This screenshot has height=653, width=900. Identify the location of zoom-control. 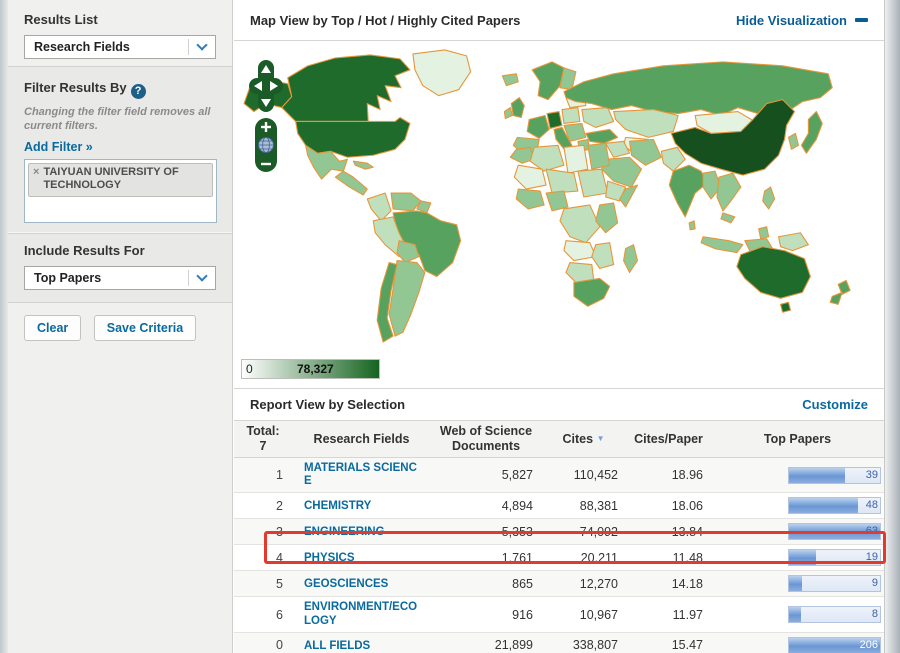
(266, 145).